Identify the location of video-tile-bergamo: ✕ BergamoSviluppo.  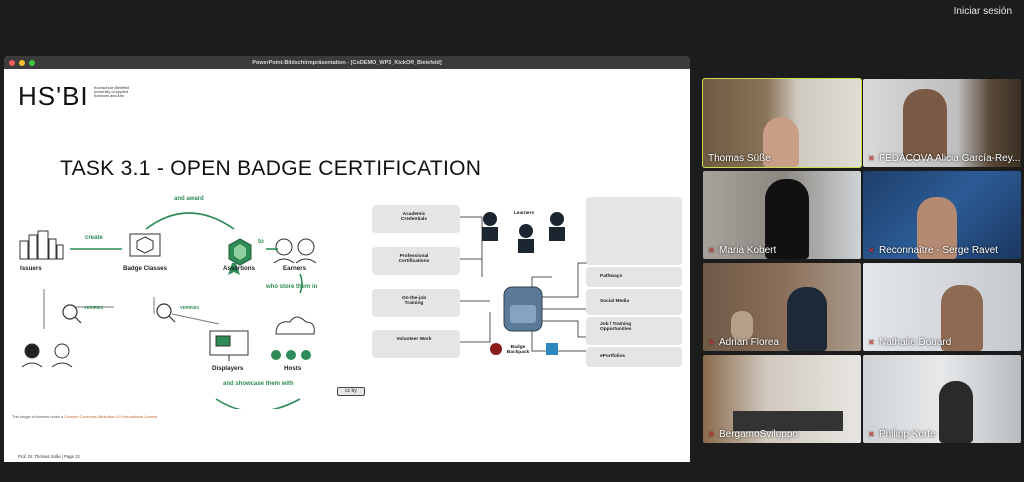
(782, 399).